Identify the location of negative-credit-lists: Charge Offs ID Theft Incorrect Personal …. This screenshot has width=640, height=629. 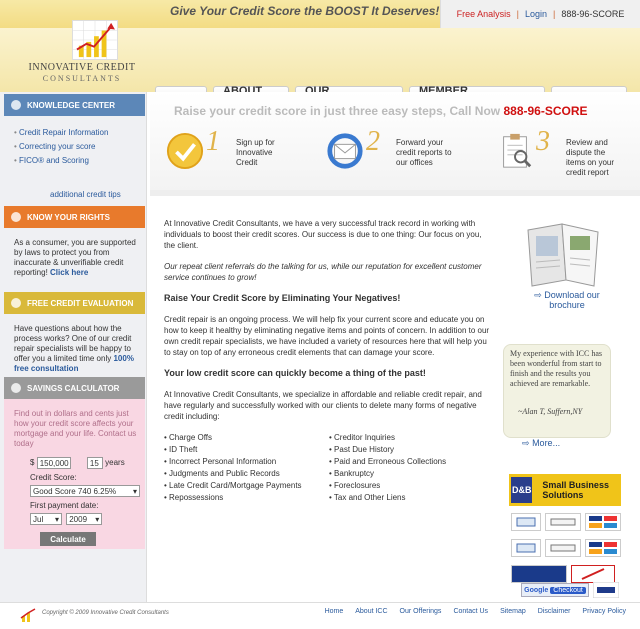
(329, 468).